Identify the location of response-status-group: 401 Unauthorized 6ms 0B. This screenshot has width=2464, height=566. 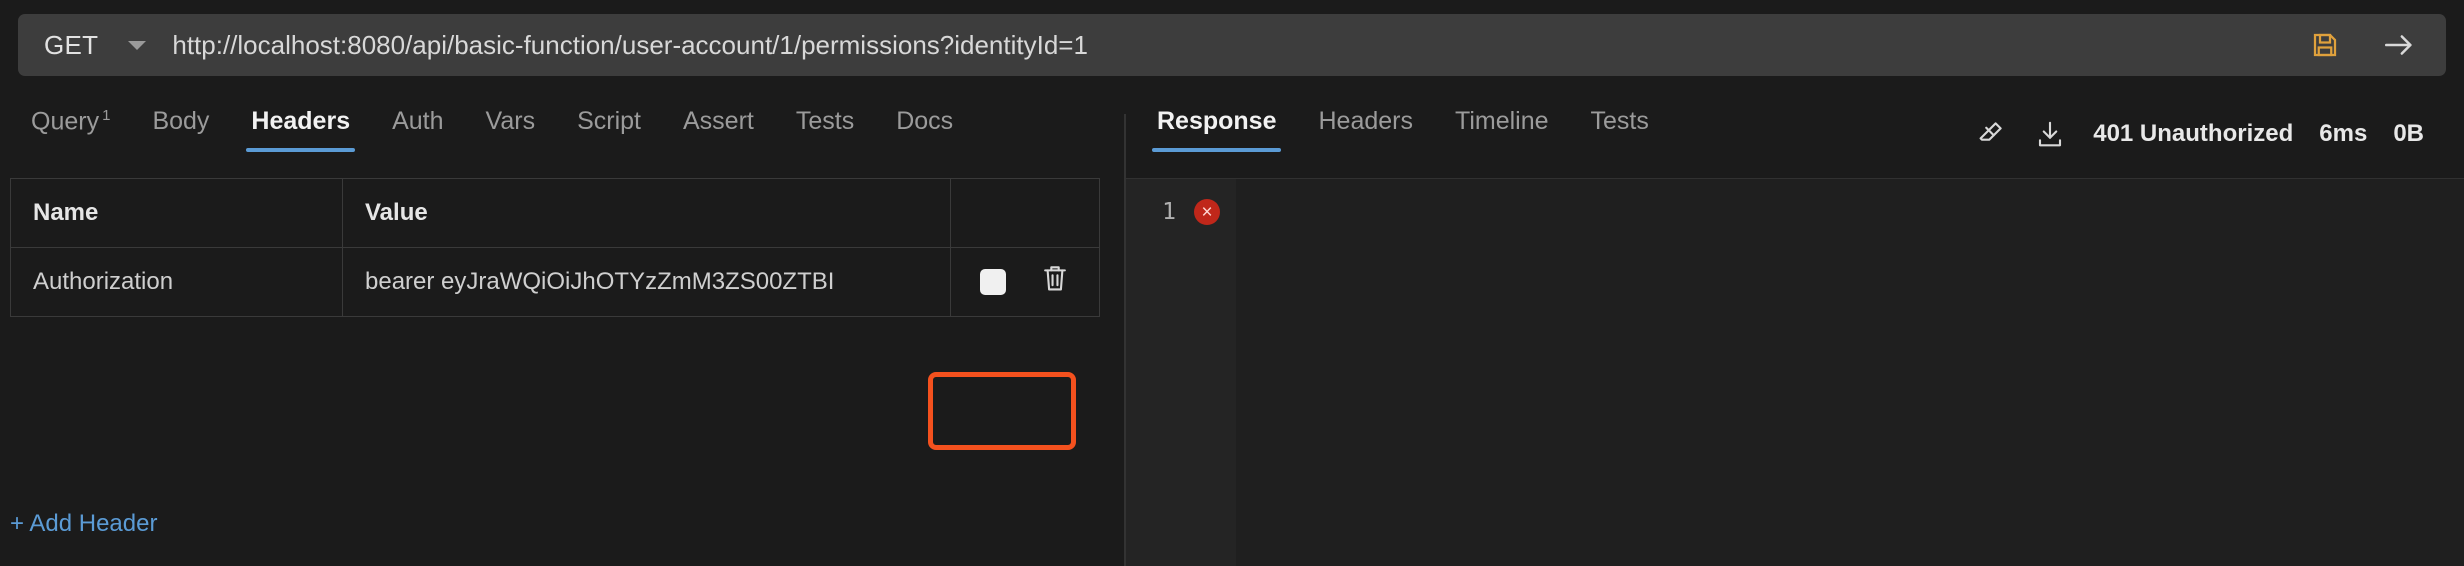
(2198, 134).